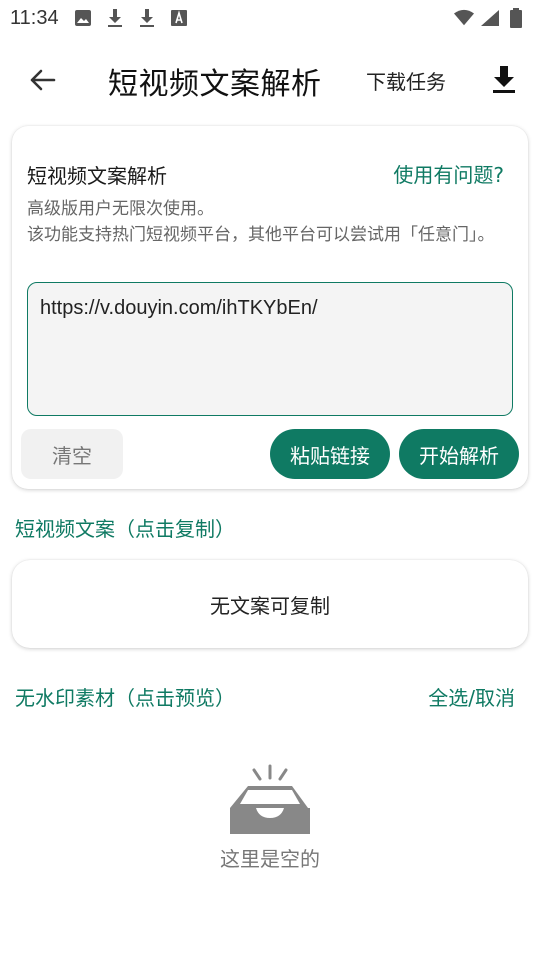  I want to click on card-description: 高级版用户无限次使用。 该功能支持热门短视频平台，其他平台可以尝试用「任意门」。, so click(262, 222).